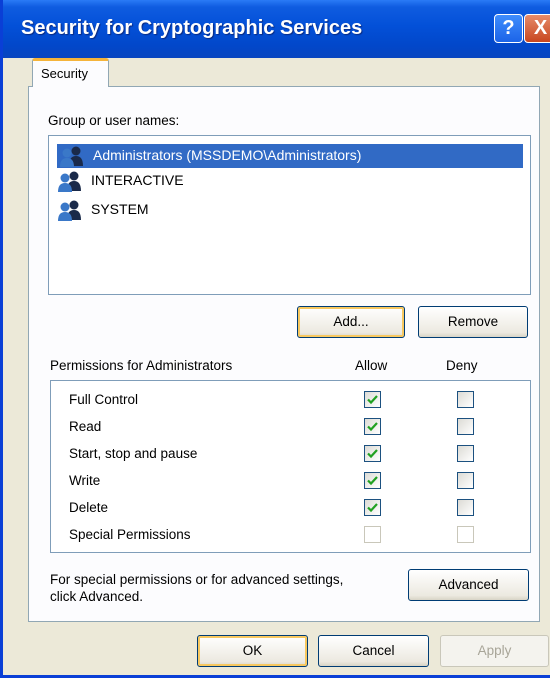 The image size is (550, 678). Describe the element at coordinates (294, 481) in the screenshot. I see `permission-row-write: Write` at that location.